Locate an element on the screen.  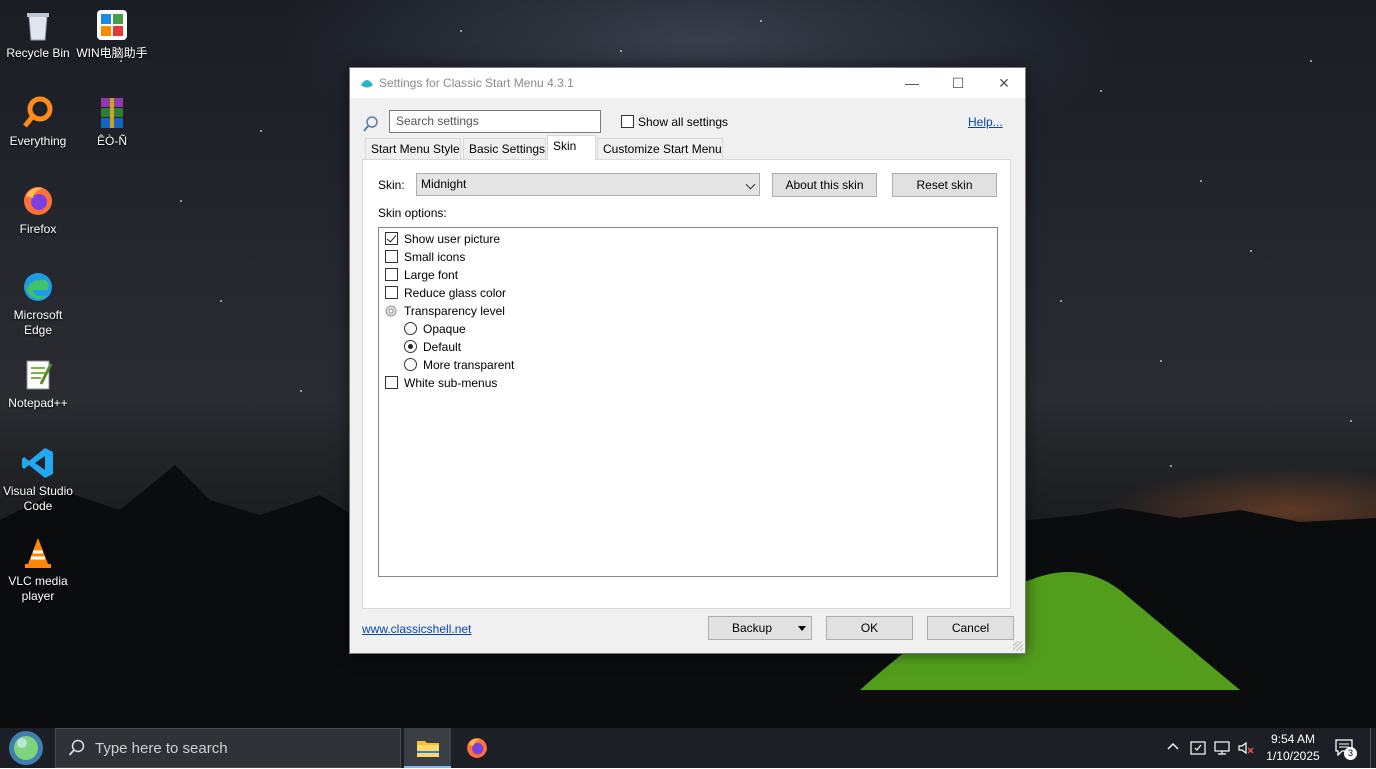
ok-button: OK is located at coordinates (869, 628).